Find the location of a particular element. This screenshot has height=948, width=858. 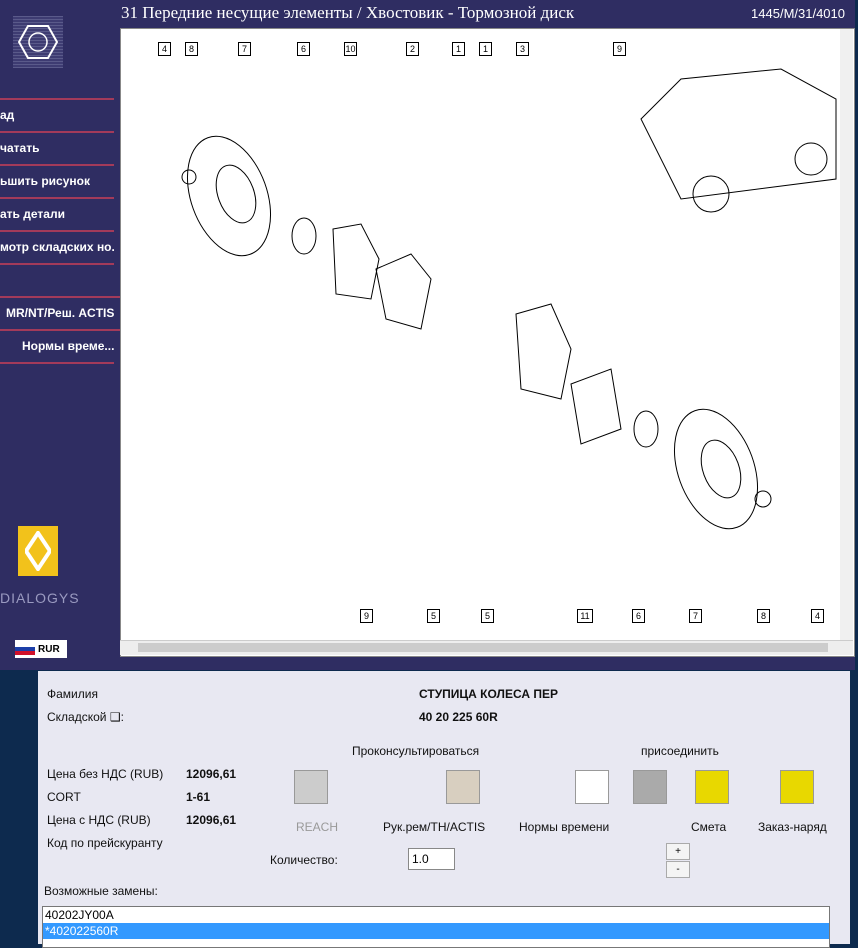

stock-value: 40 20 225 60R is located at coordinates (458, 717).